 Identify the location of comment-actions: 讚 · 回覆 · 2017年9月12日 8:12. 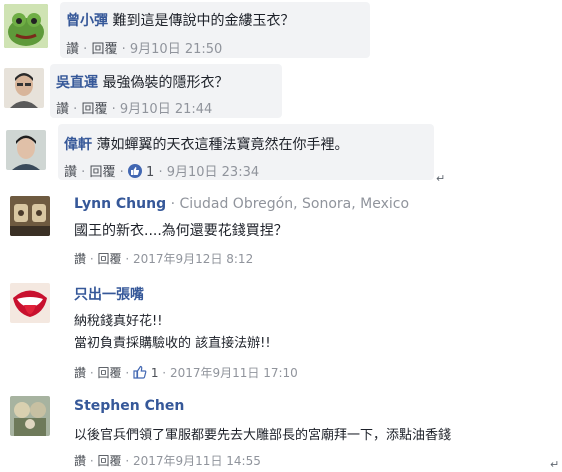
(163, 258).